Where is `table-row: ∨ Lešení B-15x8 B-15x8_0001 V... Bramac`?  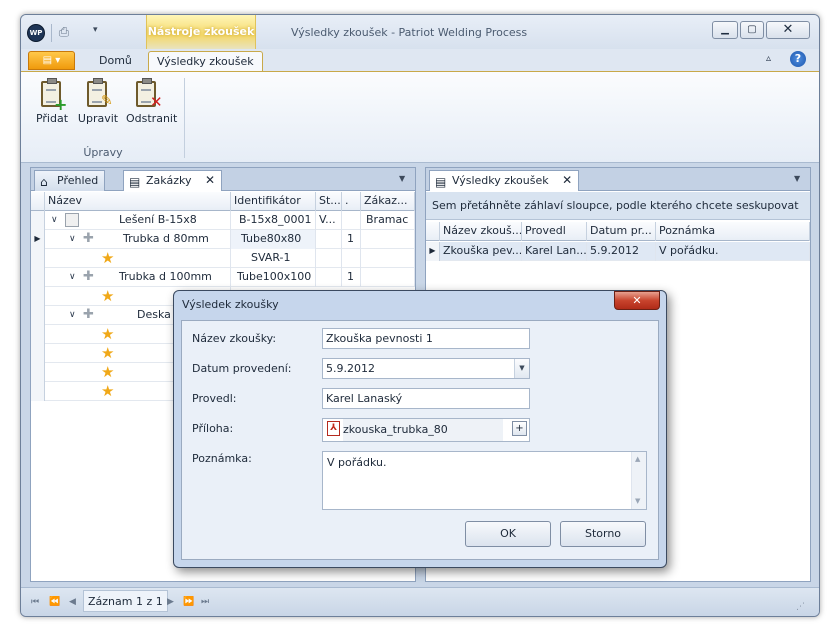
table-row: ∨ Lešení B-15x8 B-15x8_0001 V... Bramac is located at coordinates (223, 220).